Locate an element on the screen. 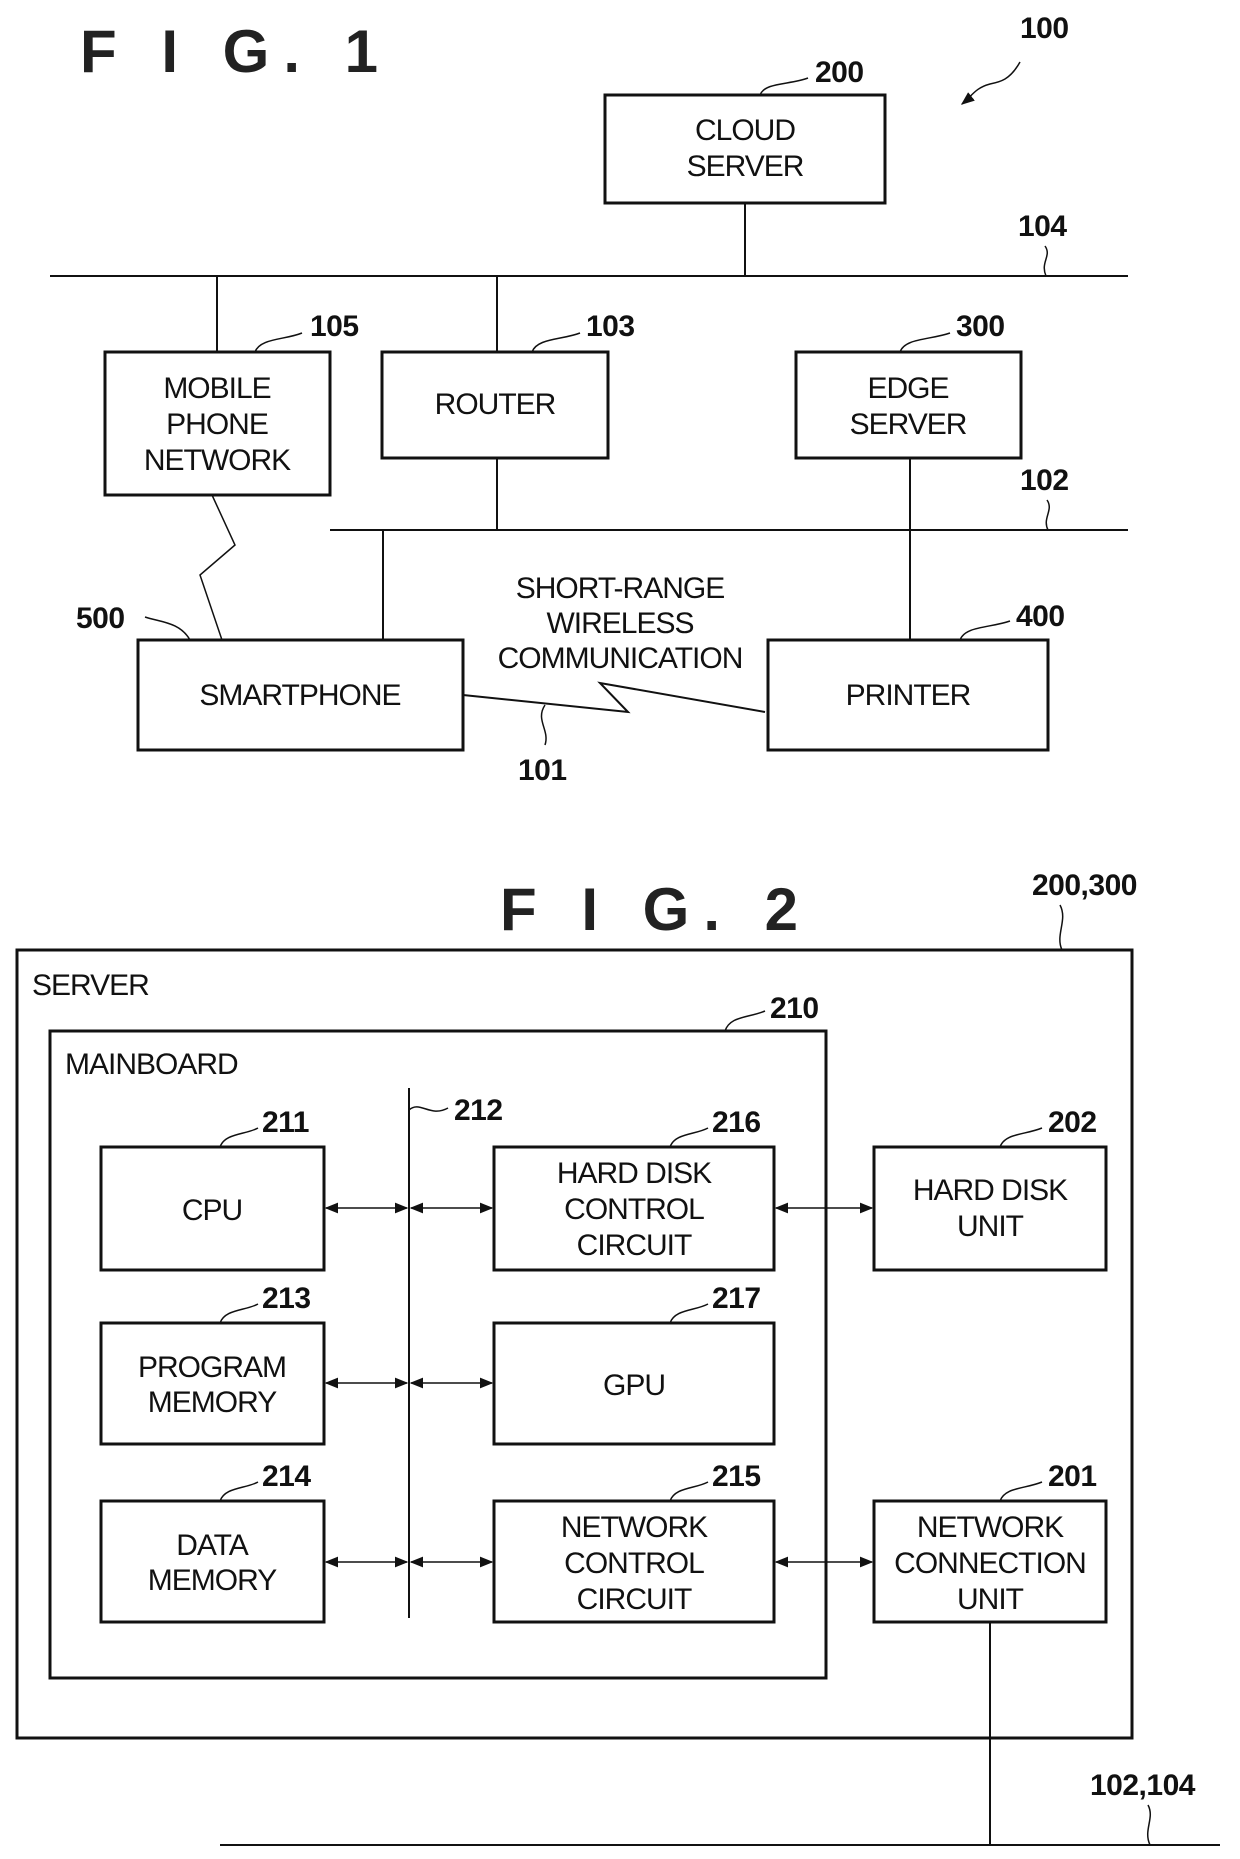 The image size is (1240, 1859). external-network-leader is located at coordinates (1149, 1825).